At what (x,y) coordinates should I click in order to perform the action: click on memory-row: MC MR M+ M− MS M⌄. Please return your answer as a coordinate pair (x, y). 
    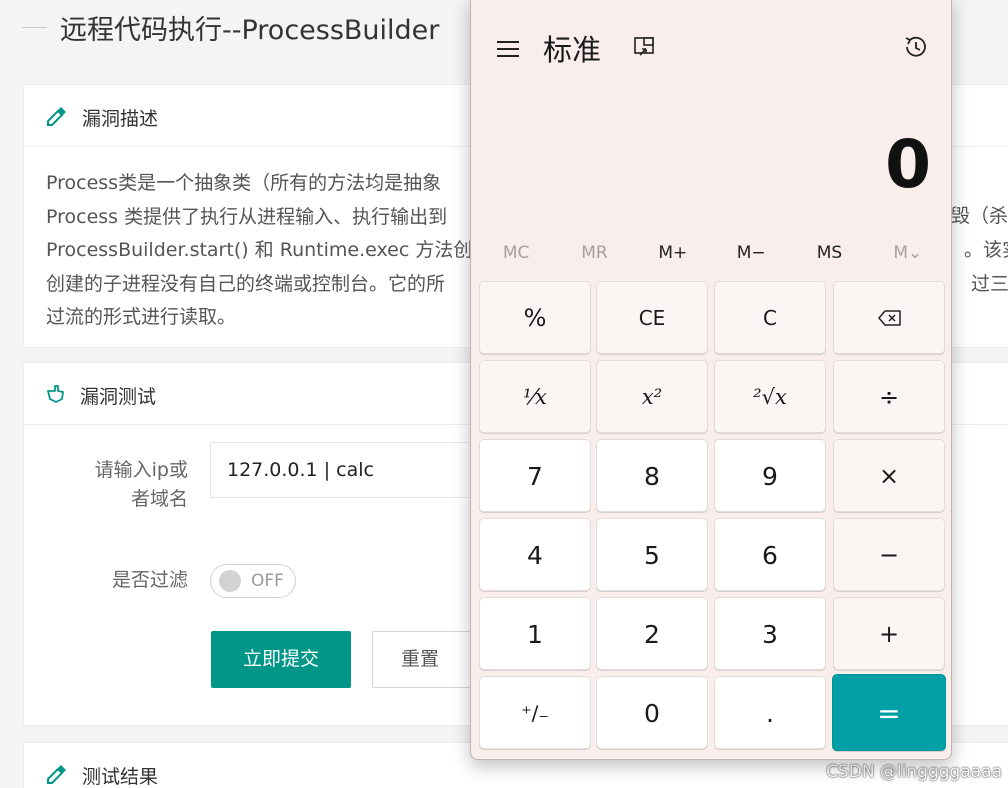
    Looking at the image, I should click on (712, 253).